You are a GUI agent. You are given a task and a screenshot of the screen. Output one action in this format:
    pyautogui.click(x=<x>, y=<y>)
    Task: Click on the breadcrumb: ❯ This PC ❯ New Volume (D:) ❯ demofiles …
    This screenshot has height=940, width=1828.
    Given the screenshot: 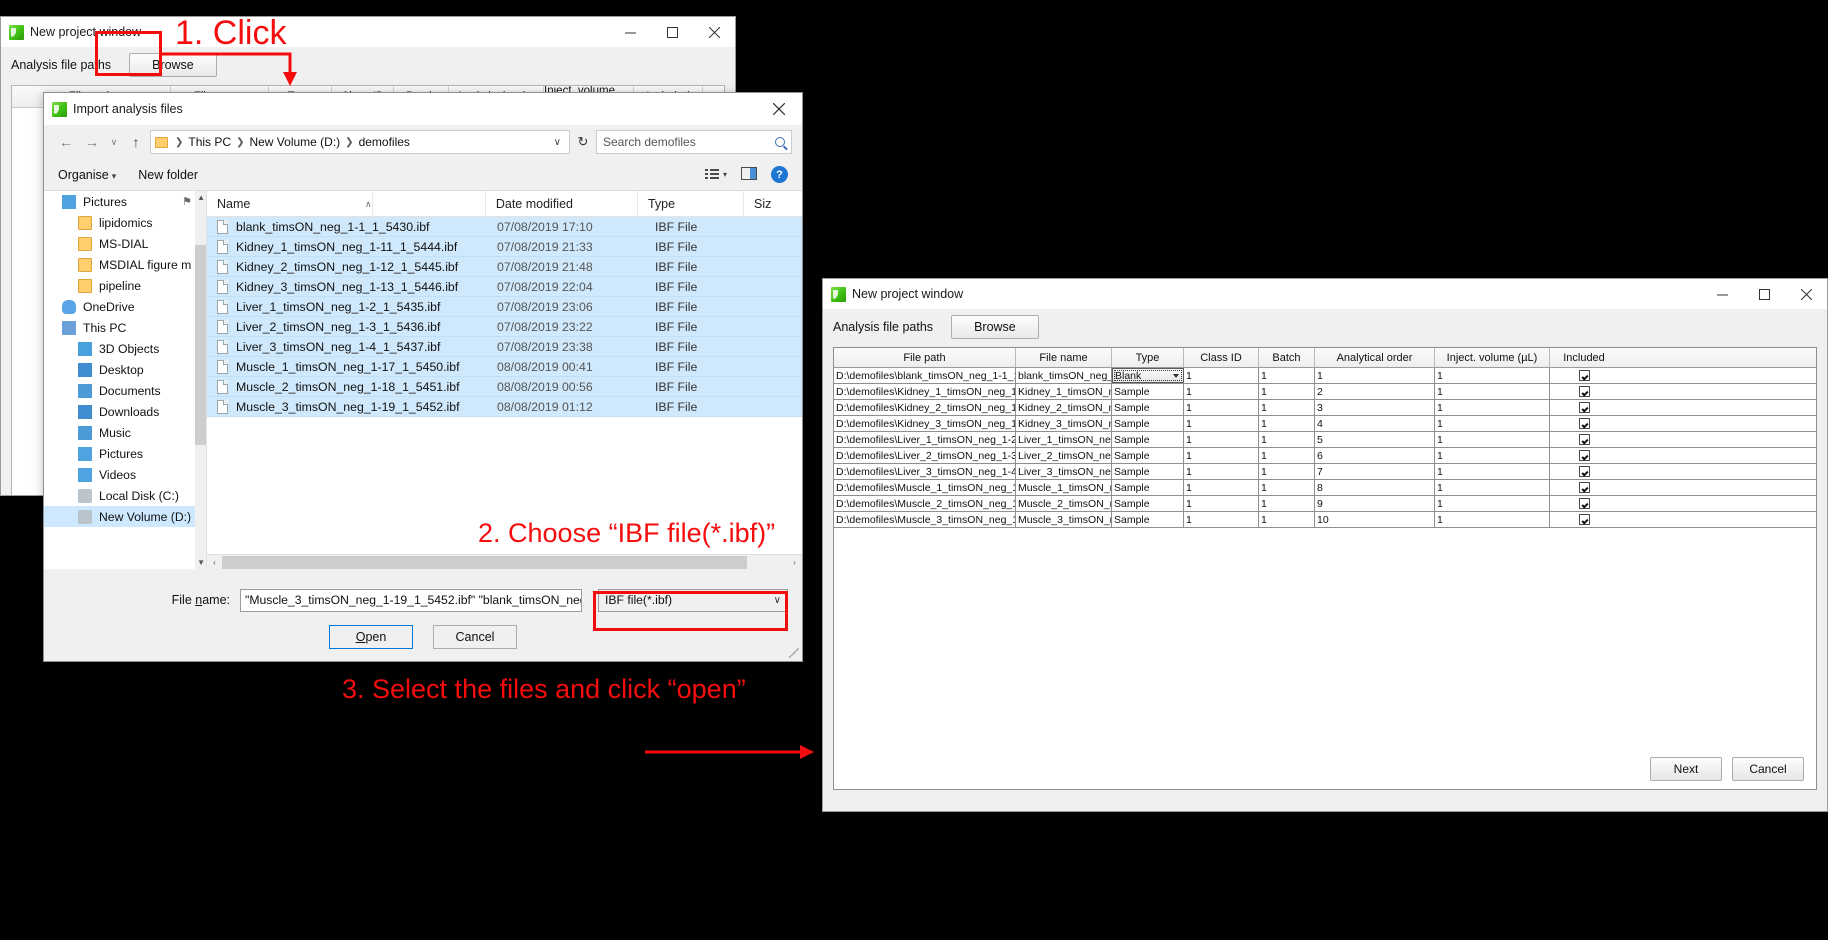 What is the action you would take?
    pyautogui.click(x=360, y=142)
    